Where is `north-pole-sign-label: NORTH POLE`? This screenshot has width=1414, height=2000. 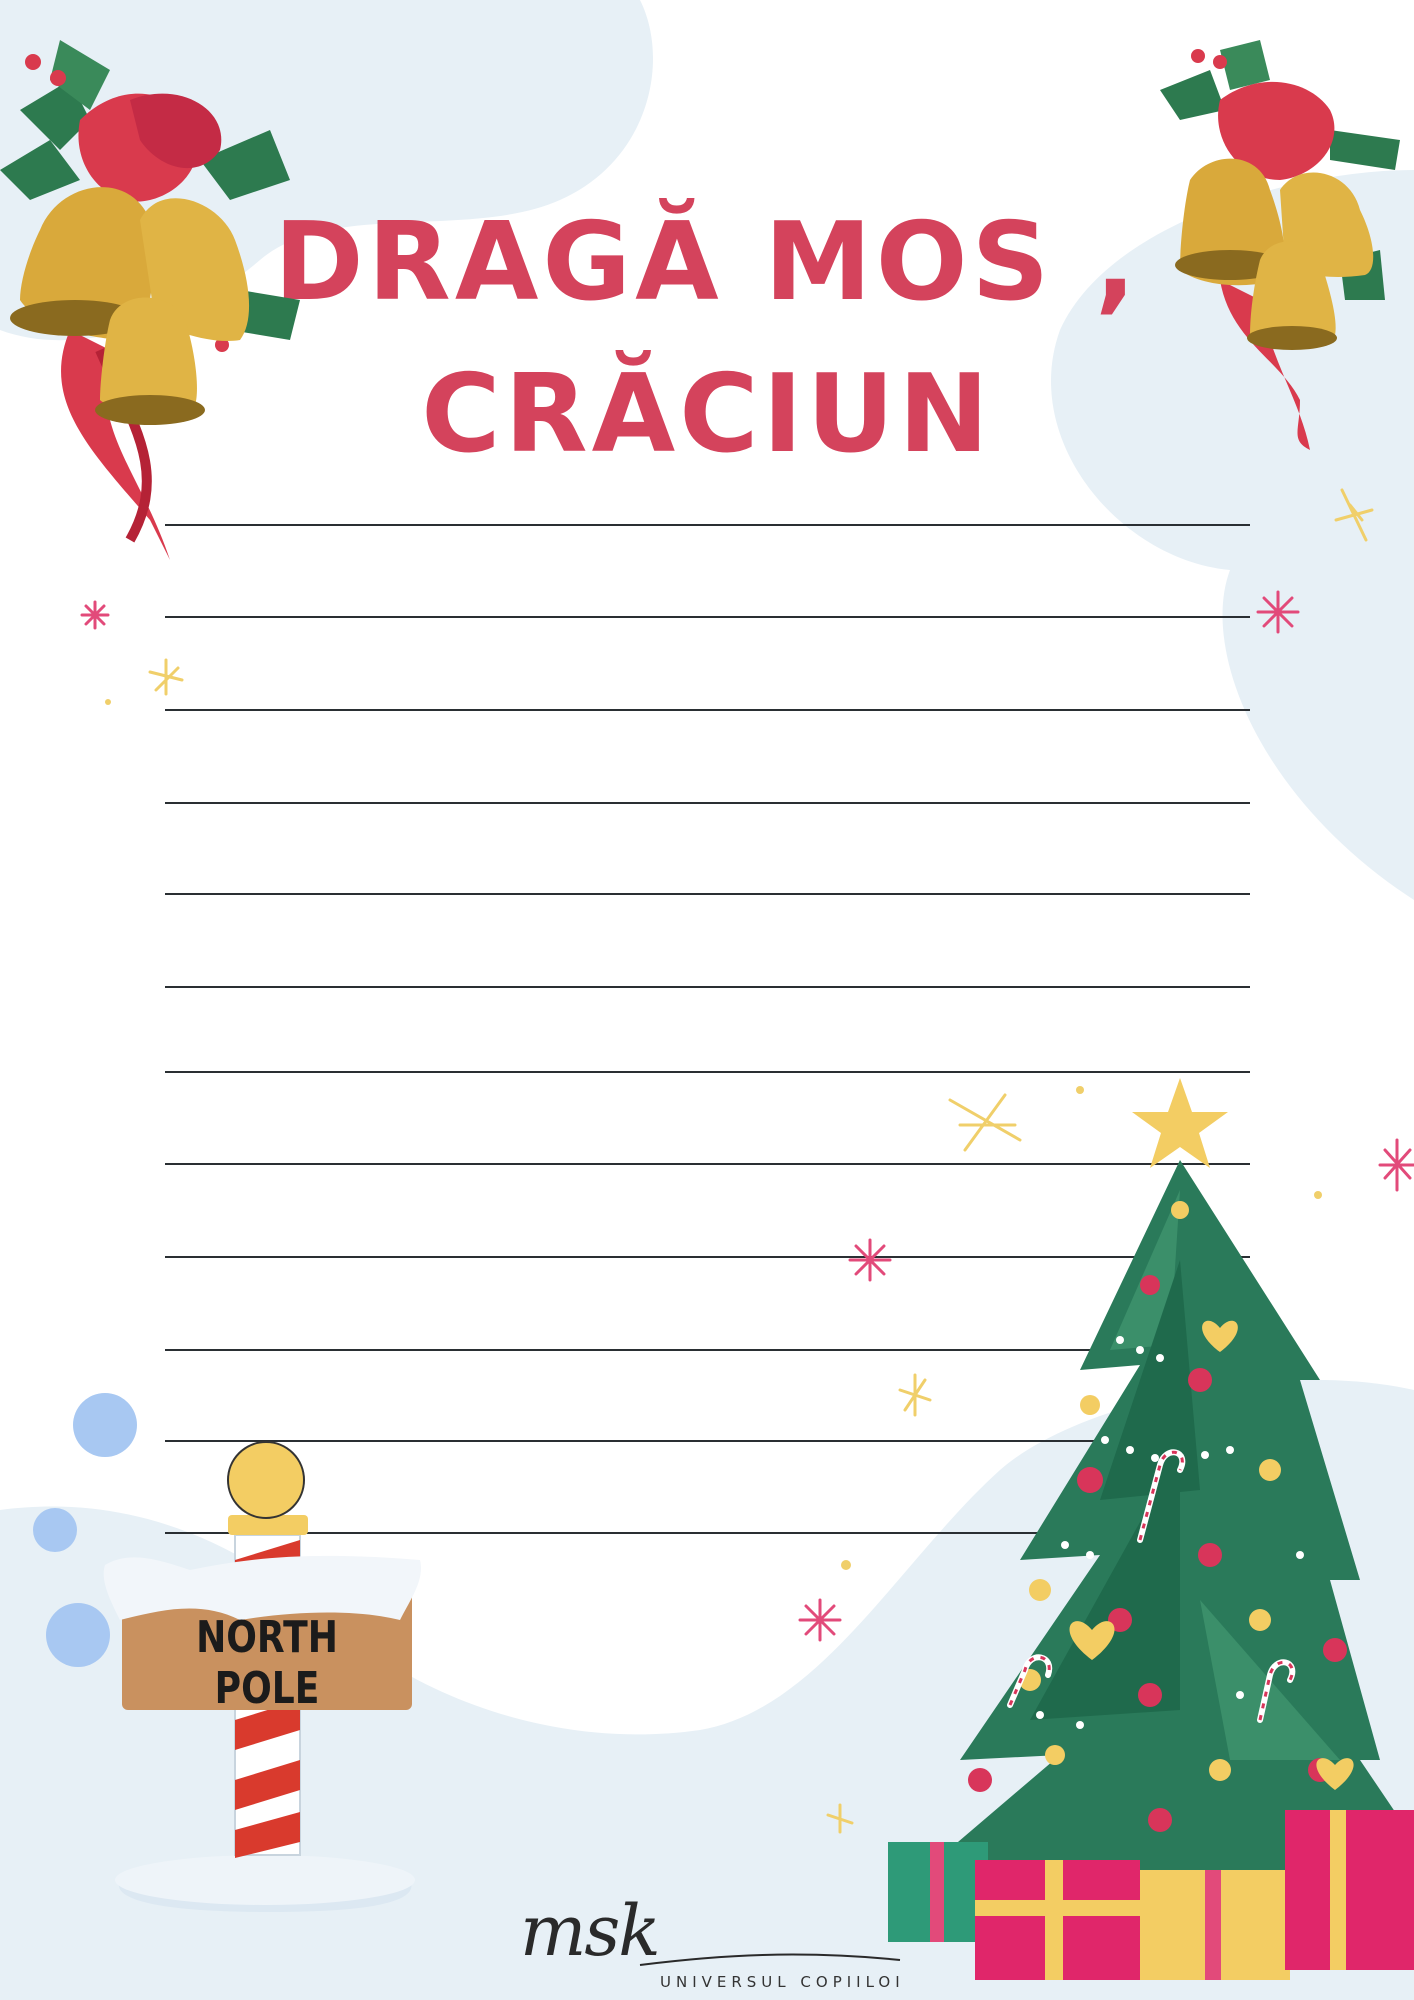
north-pole-sign-label: NORTH POLE is located at coordinates (267, 1663).